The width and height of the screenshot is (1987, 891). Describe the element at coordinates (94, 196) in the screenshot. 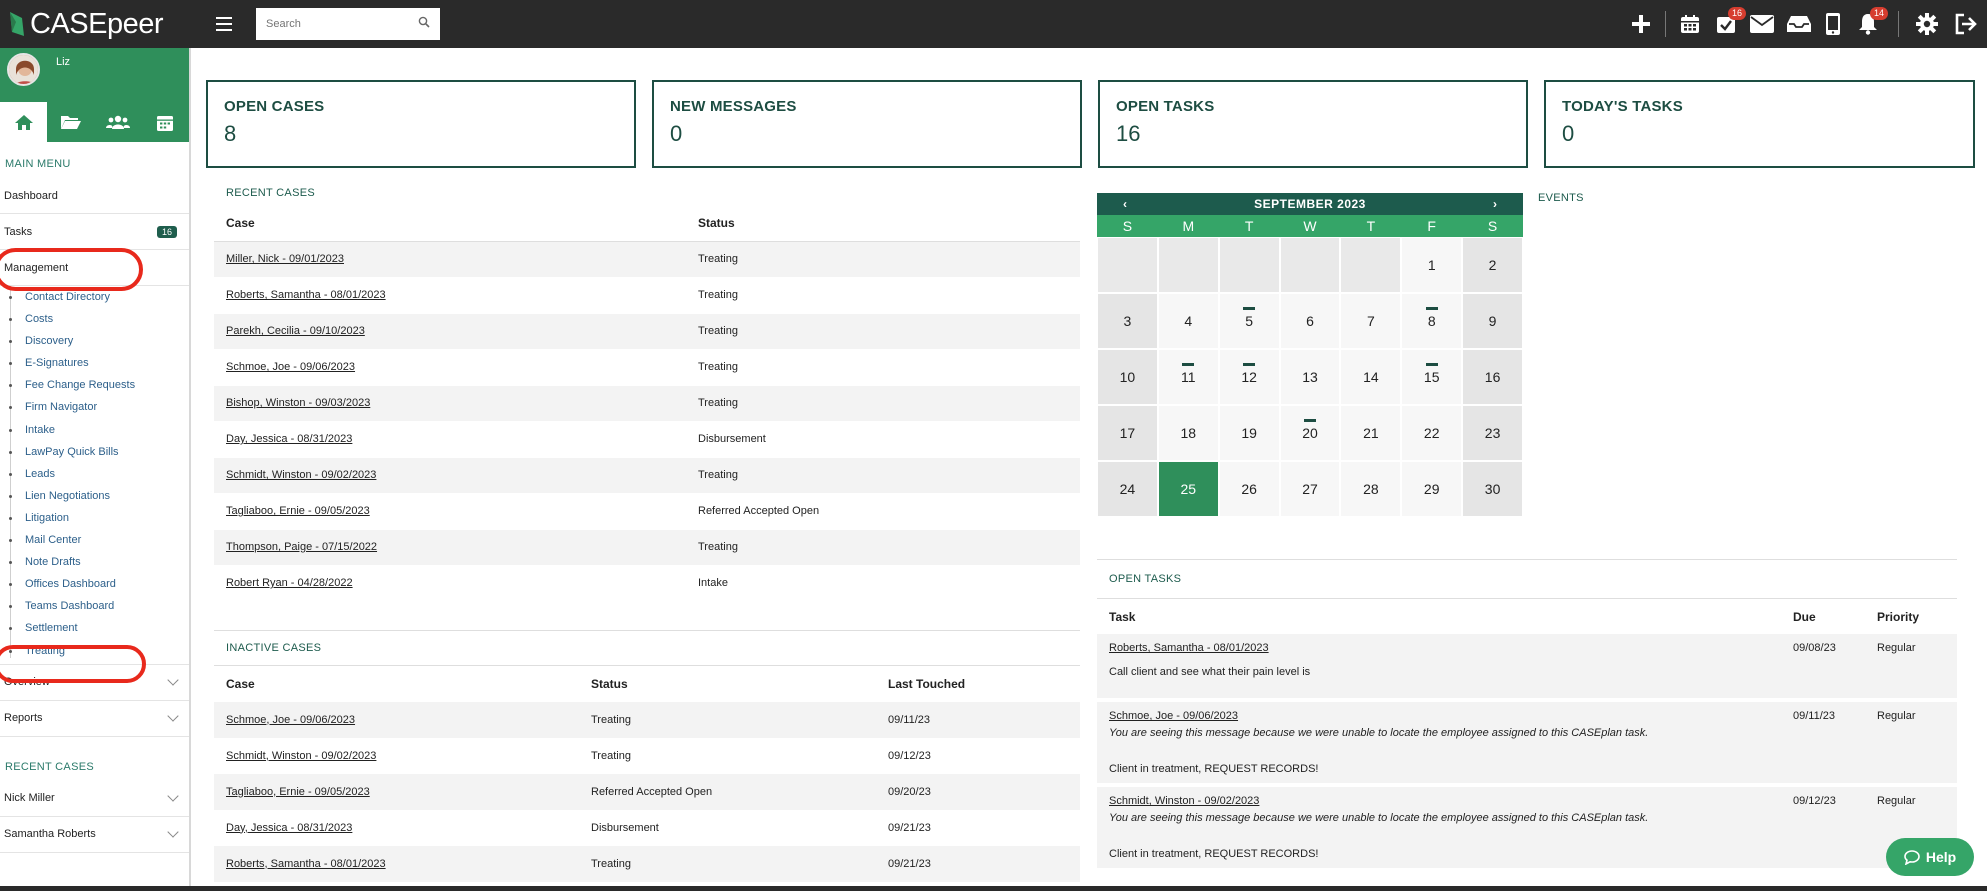

I see `sidebar-item-dashboard: Dashboard` at that location.